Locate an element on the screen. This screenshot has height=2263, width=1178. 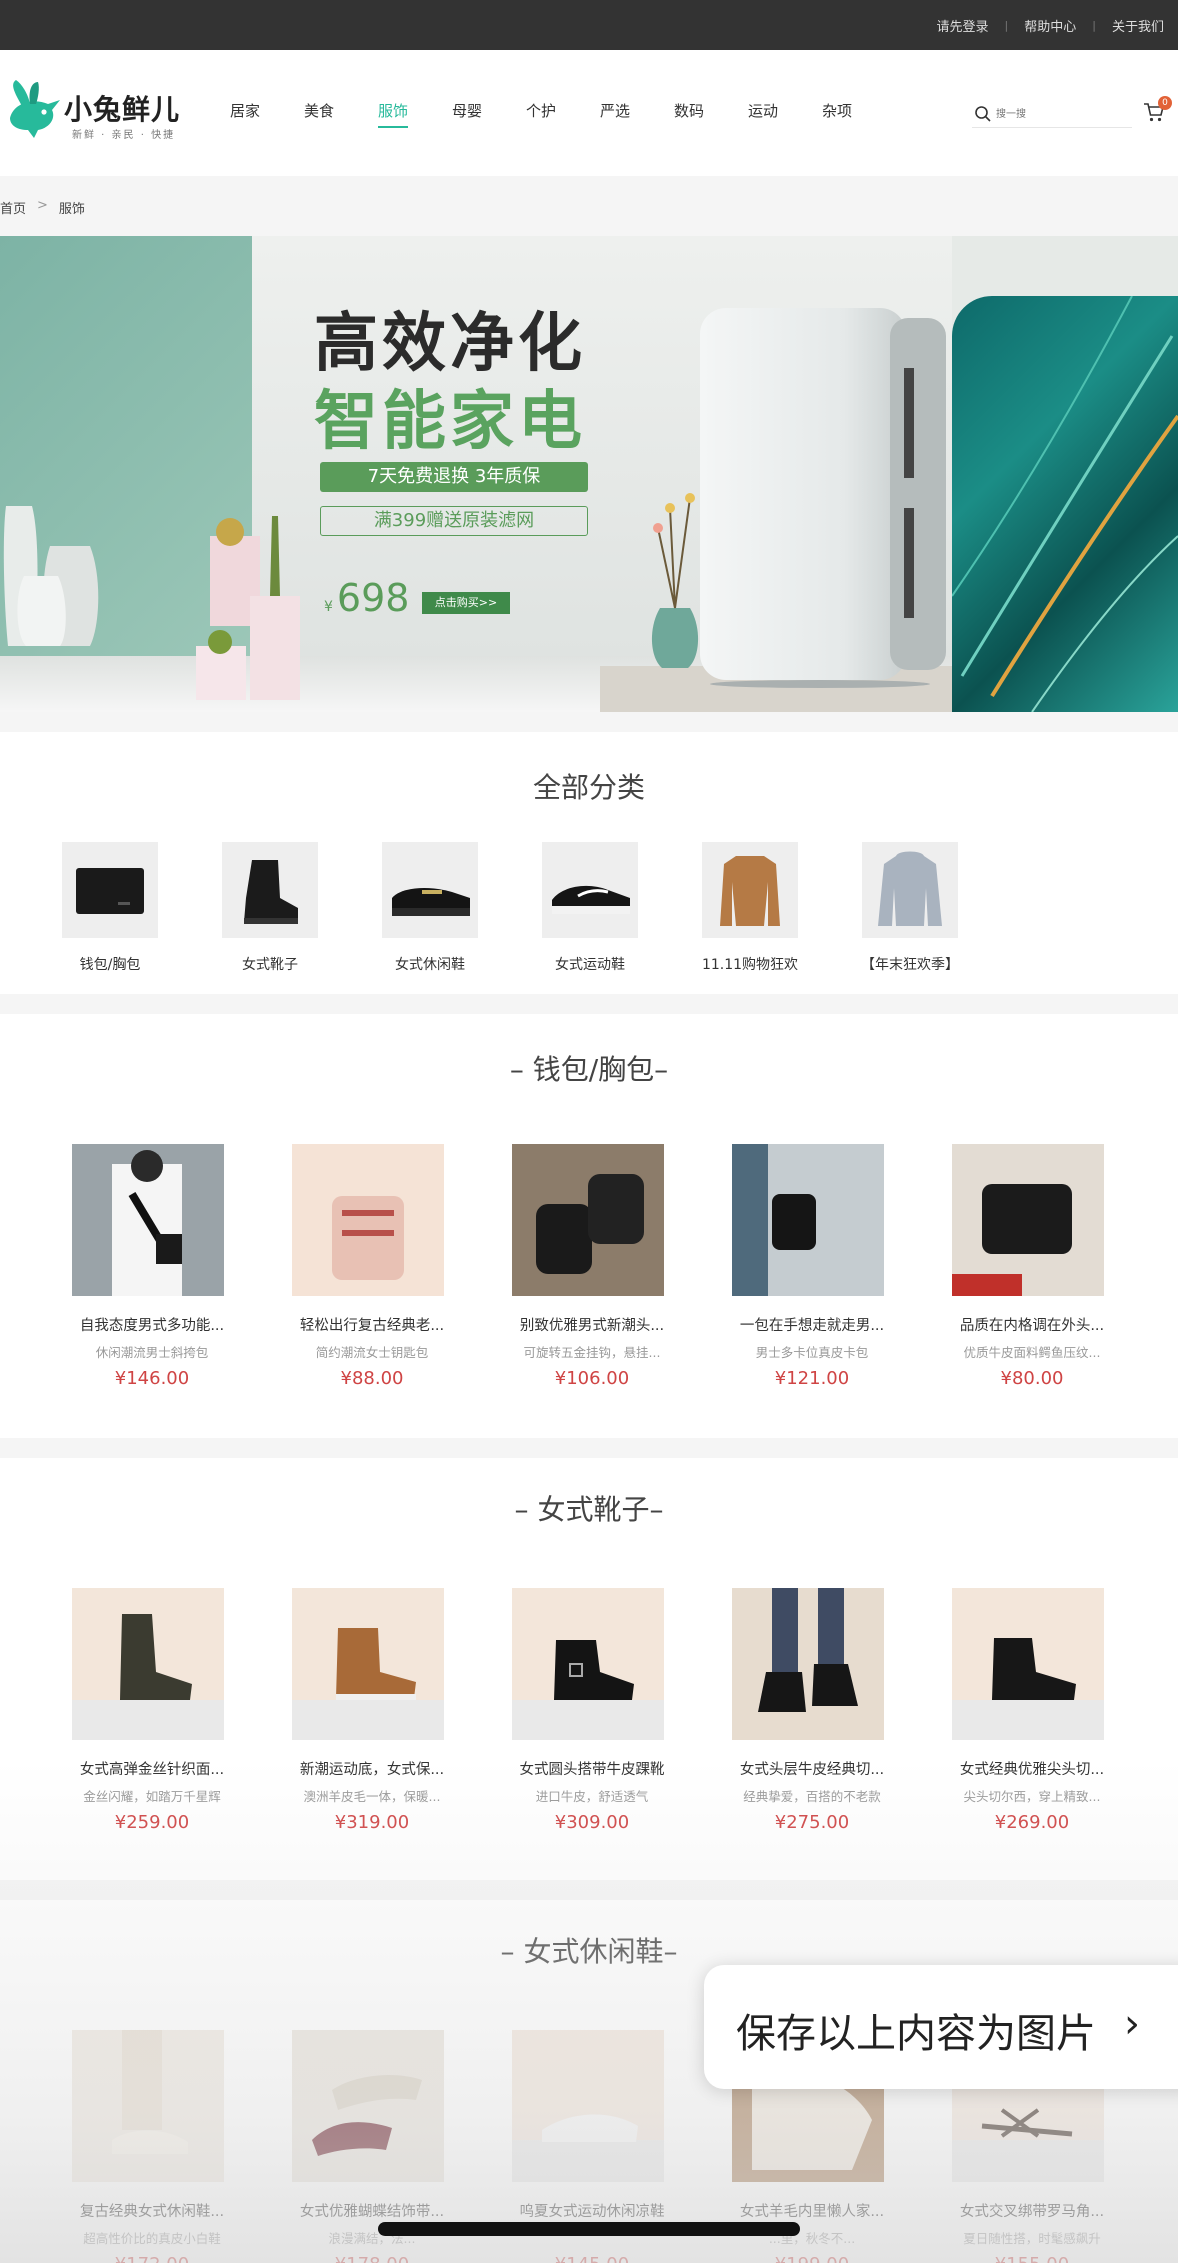
cart-button: 0 is located at coordinates (1157, 111).